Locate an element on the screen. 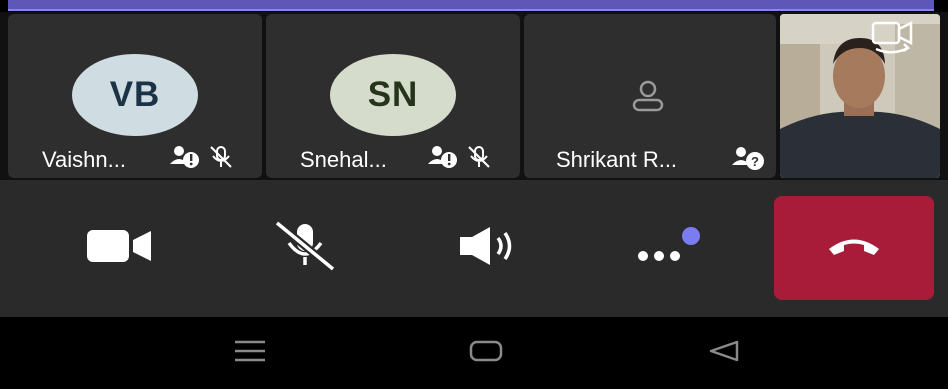  more-options-icon is located at coordinates (670, 248).